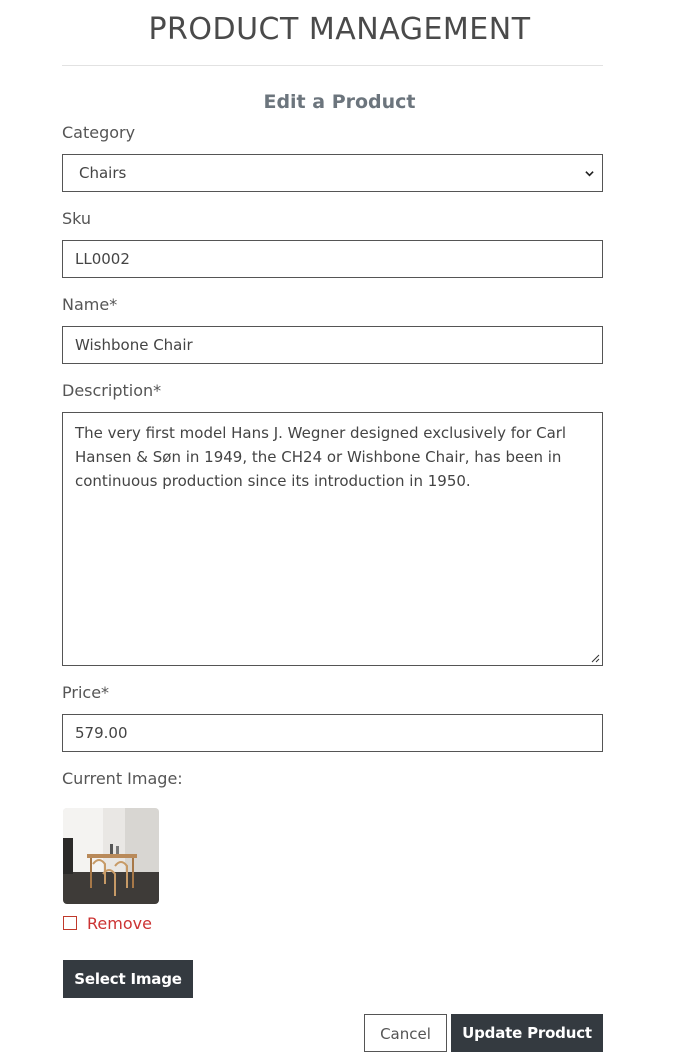 Image resolution: width=679 pixels, height=1058 pixels. What do you see at coordinates (128, 979) in the screenshot?
I see `select-image-button: Select Image` at bounding box center [128, 979].